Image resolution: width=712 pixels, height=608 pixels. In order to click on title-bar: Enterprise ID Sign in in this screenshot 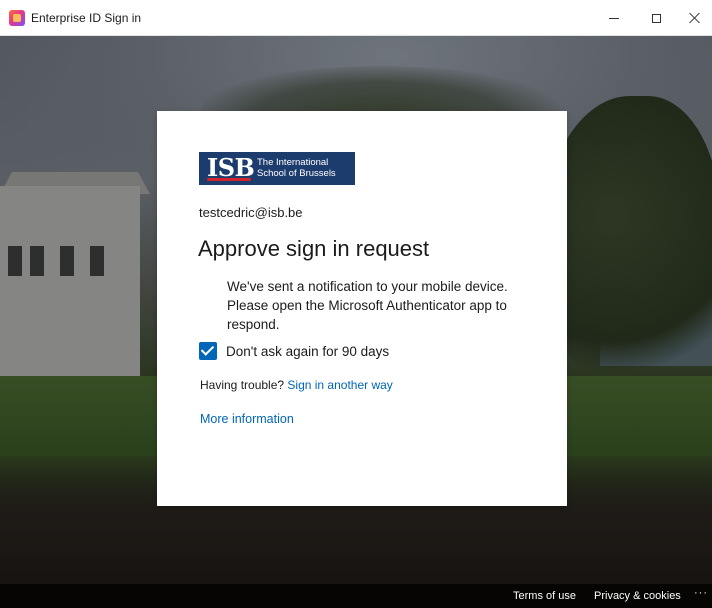, I will do `click(356, 18)`.